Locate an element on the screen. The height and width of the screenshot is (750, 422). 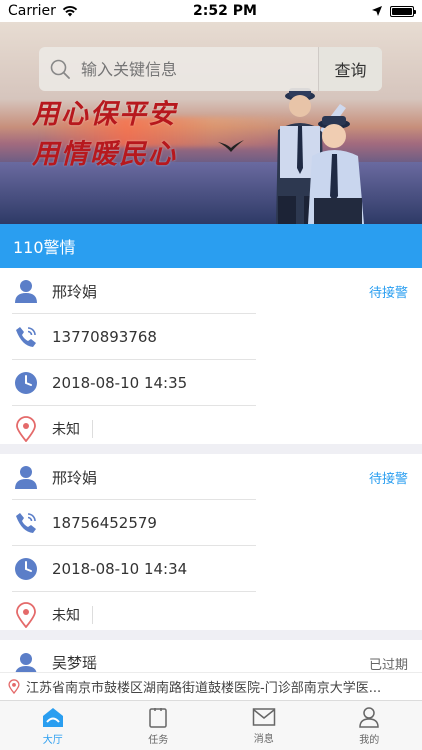
tab-mine: 我的 is located at coordinates (369, 725).